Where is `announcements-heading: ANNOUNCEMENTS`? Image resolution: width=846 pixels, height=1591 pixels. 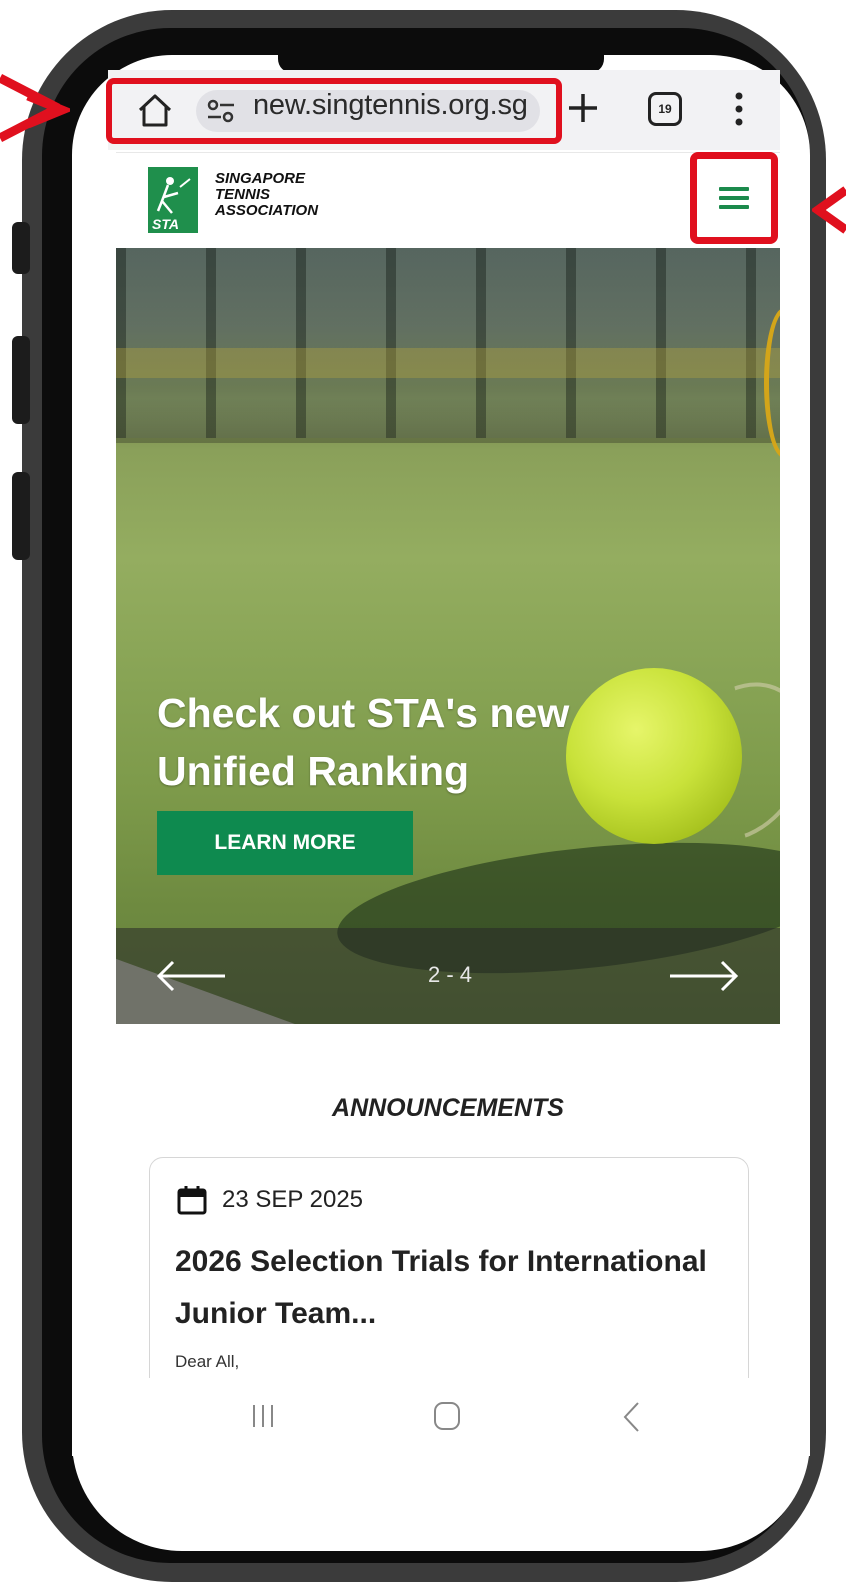
announcements-heading: ANNOUNCEMENTS is located at coordinates (448, 1108).